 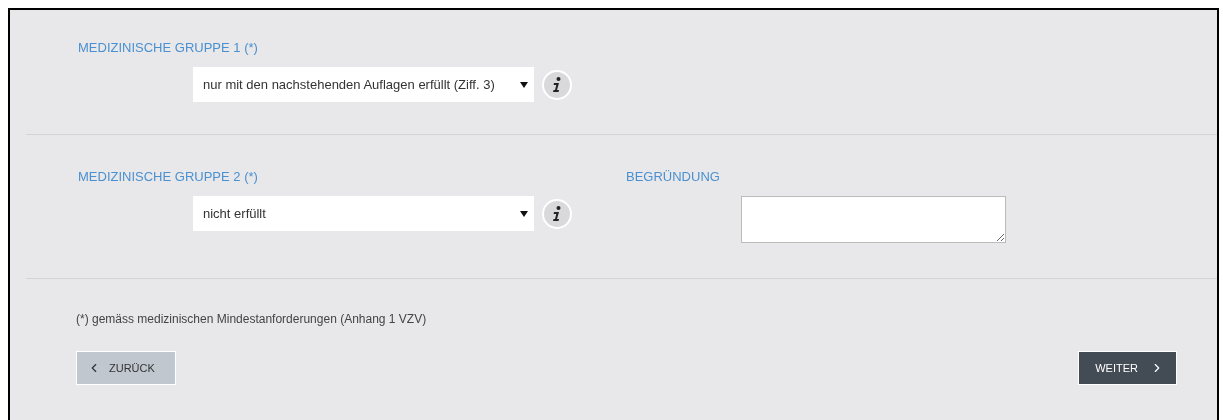 What do you see at coordinates (126, 368) in the screenshot?
I see `back-button: ZURÜCK` at bounding box center [126, 368].